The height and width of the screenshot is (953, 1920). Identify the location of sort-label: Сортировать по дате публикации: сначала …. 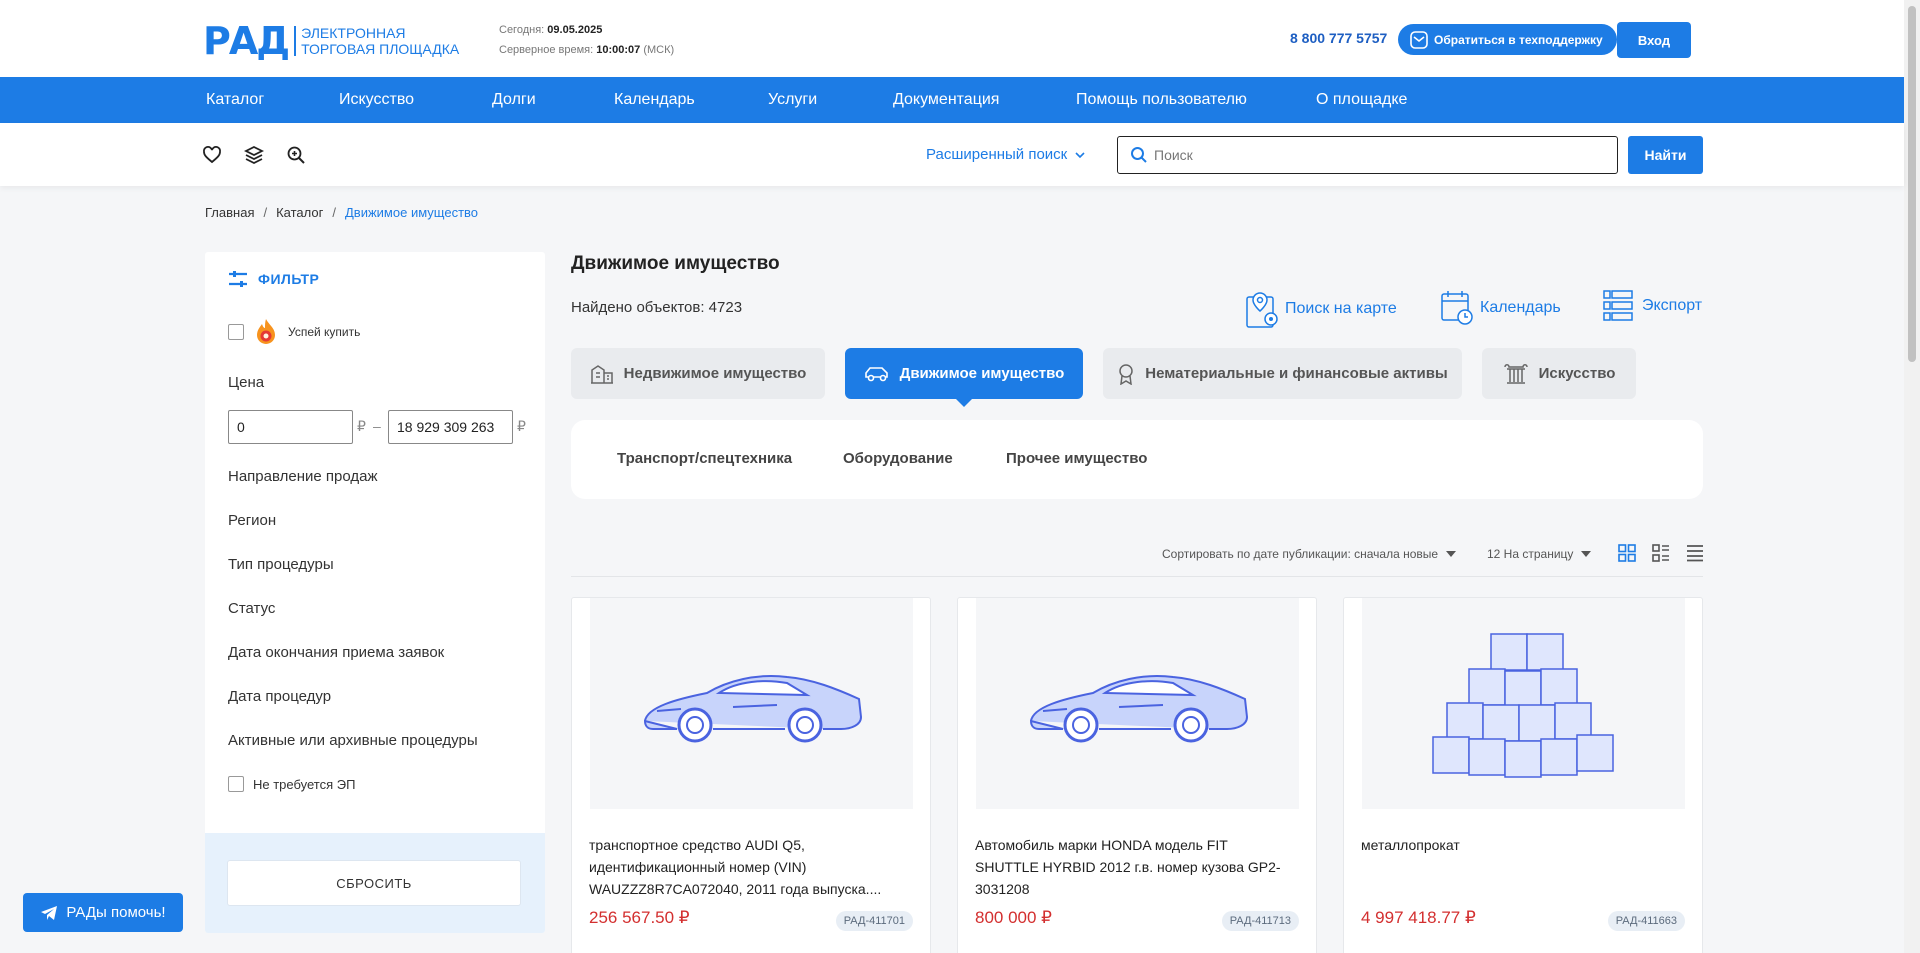
(1300, 554).